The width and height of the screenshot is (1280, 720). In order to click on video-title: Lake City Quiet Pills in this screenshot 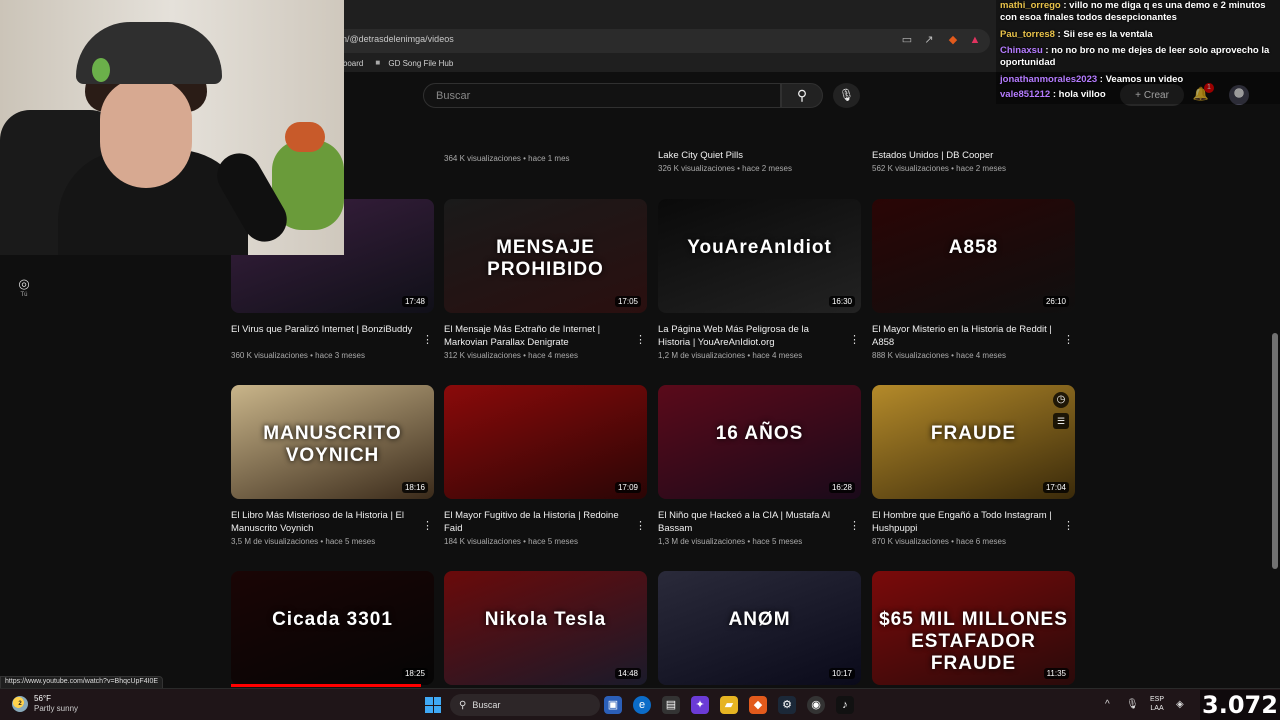, I will do `click(759, 155)`.